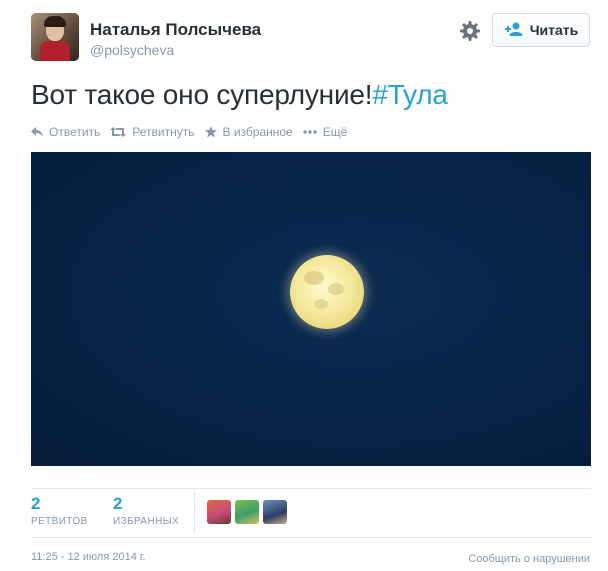  I want to click on avatar-hair, so click(55, 21).